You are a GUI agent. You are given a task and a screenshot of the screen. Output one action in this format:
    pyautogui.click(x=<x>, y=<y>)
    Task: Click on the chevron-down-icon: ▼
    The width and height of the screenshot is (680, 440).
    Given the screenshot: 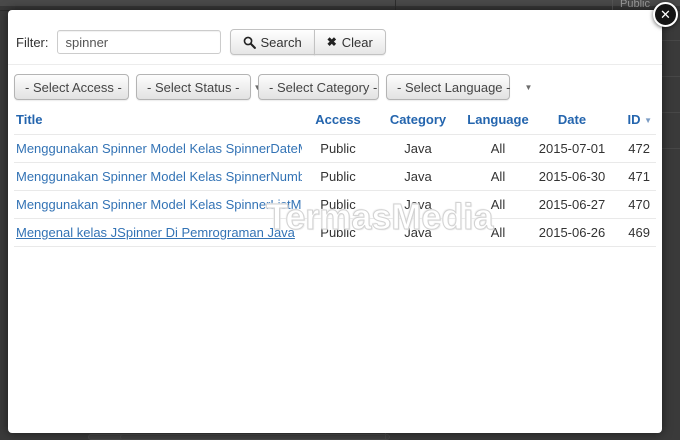 What is the action you would take?
    pyautogui.click(x=528, y=87)
    